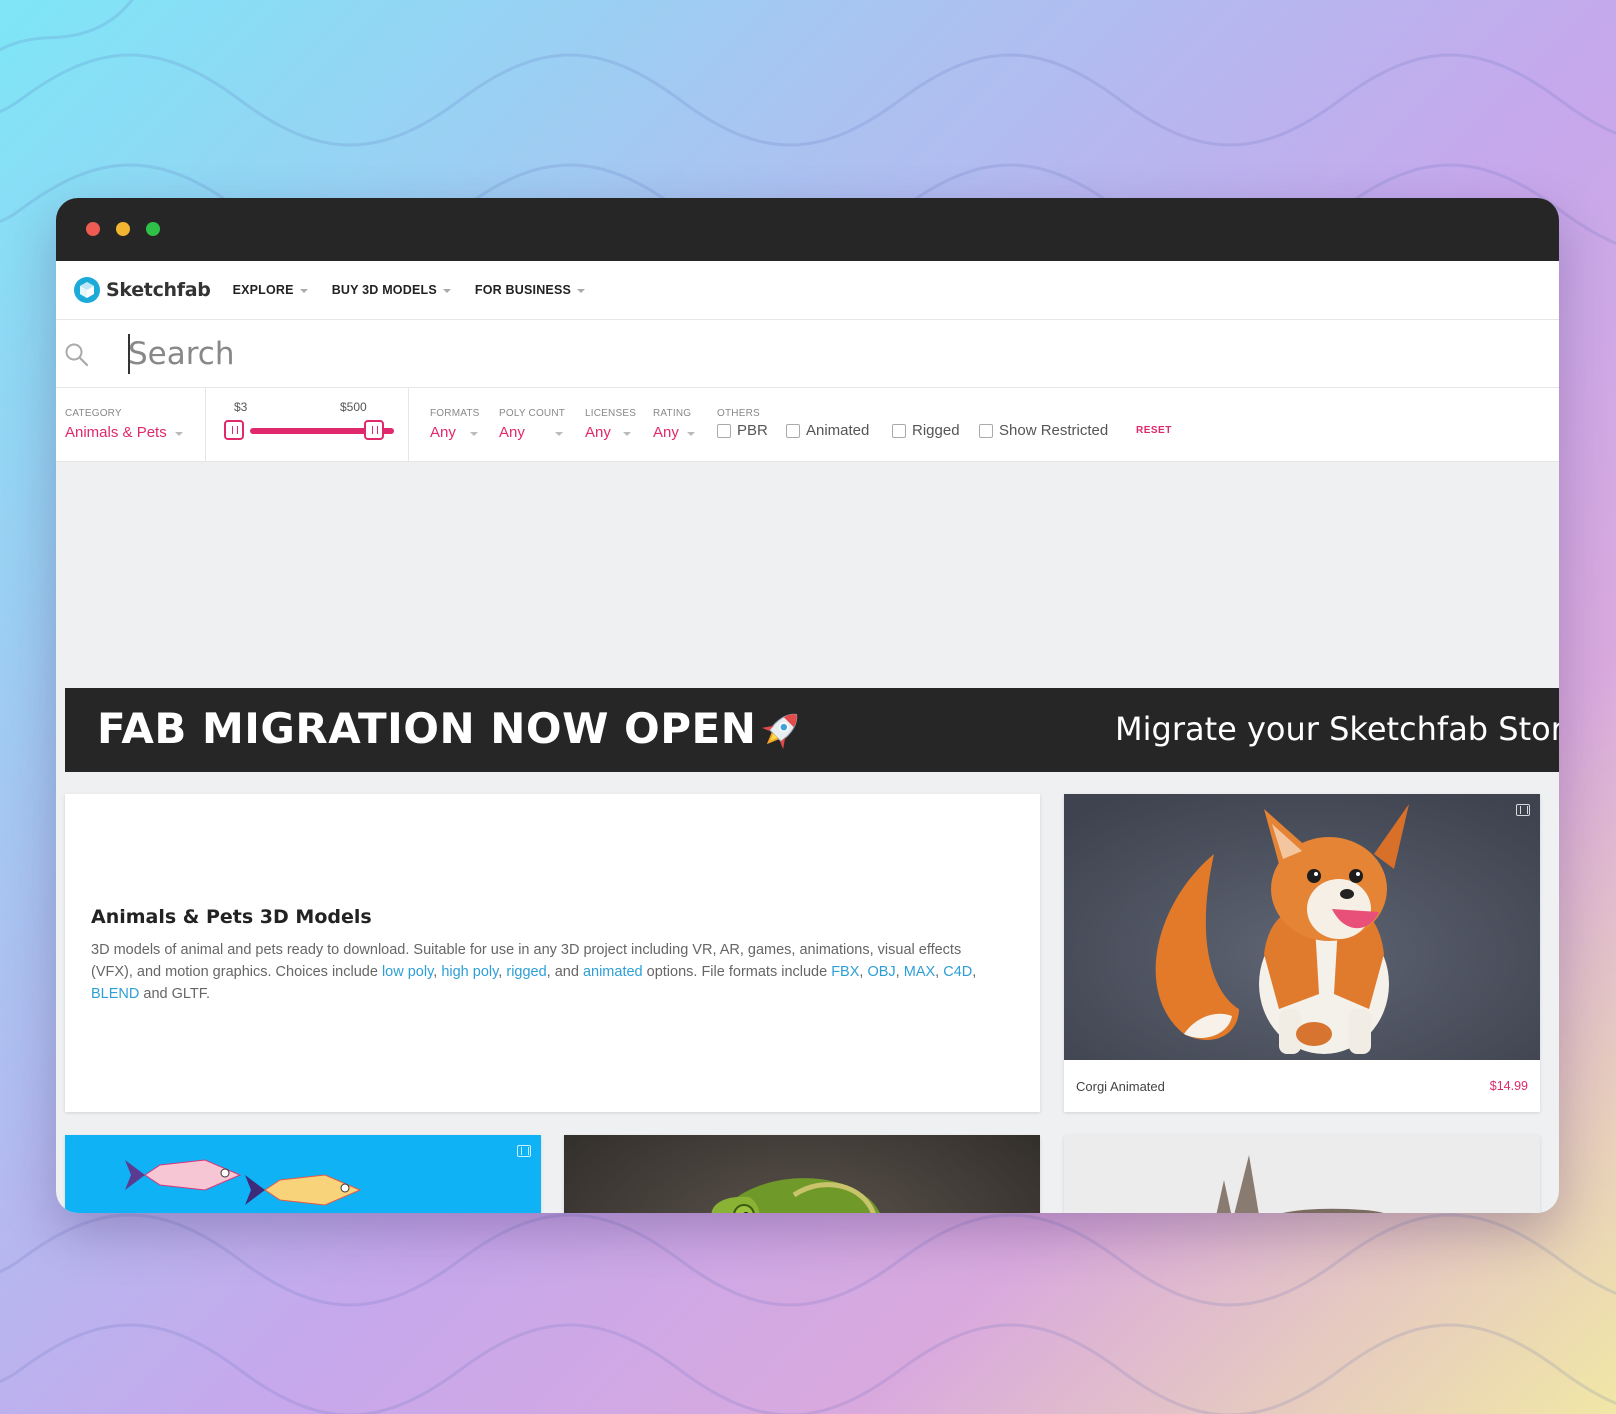 This screenshot has width=1616, height=1414. What do you see at coordinates (1120, 1086) in the screenshot?
I see `model-name: Corgi Animated` at bounding box center [1120, 1086].